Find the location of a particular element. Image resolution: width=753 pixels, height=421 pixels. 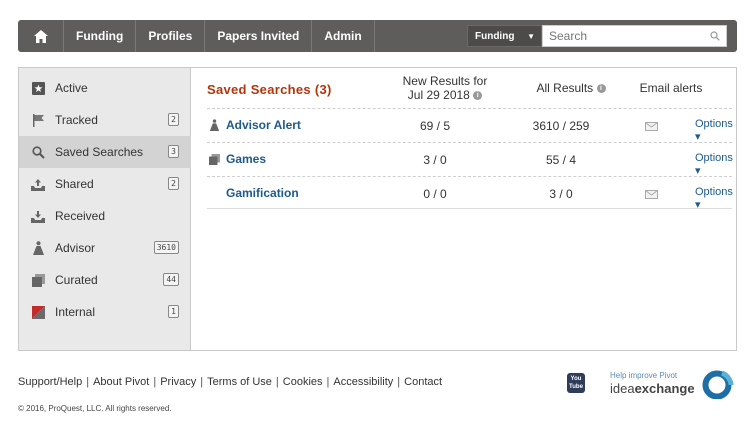

sidebar-item-received: Received is located at coordinates (105, 216).